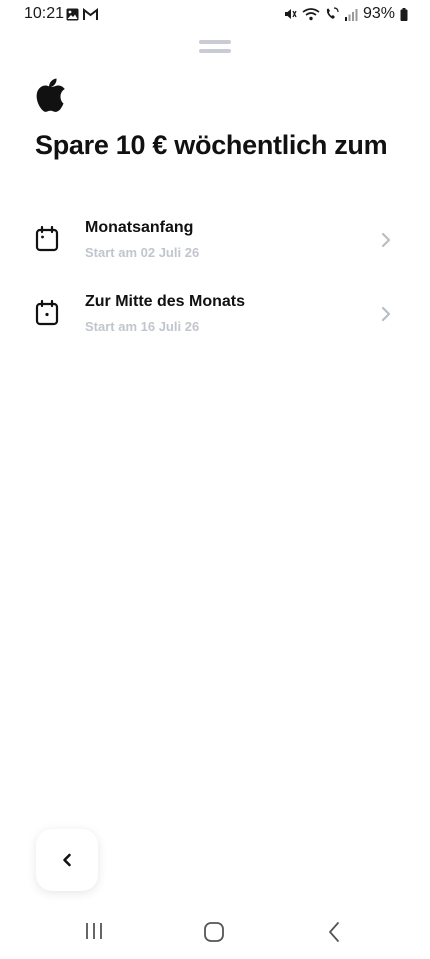 Image resolution: width=430 pixels, height=959 pixels. I want to click on option-subtitle: Start am 16 Juli 26, so click(142, 326).